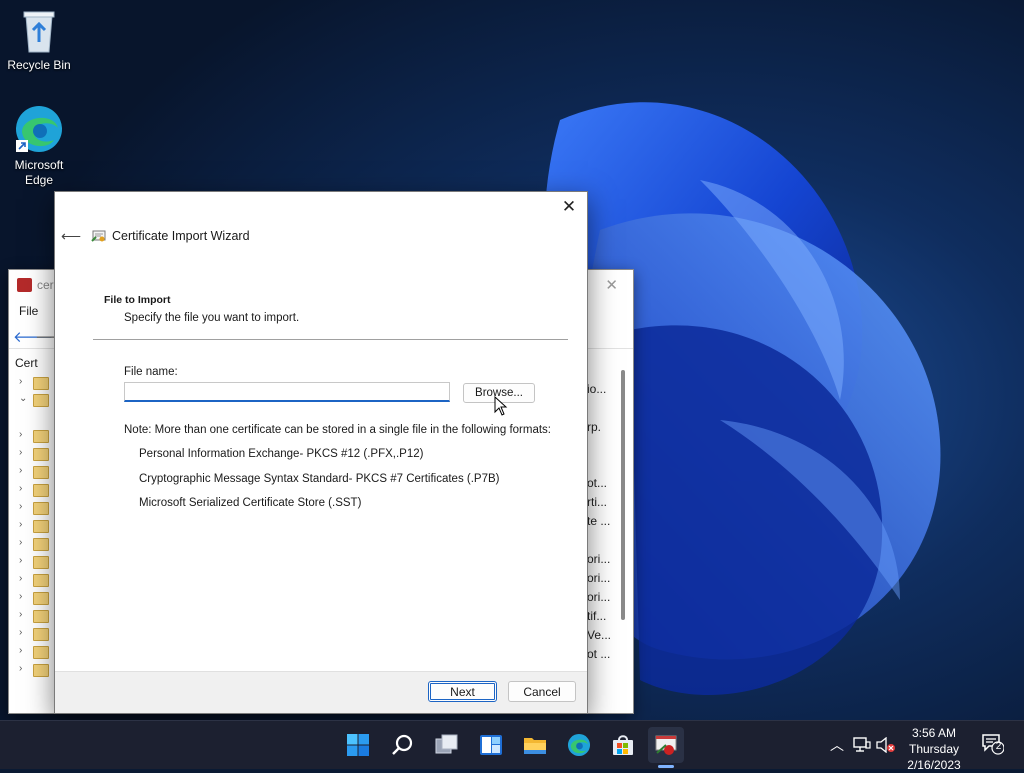  I want to click on microsoft-edge-shortcut: Microsoft Edge, so click(39, 146).